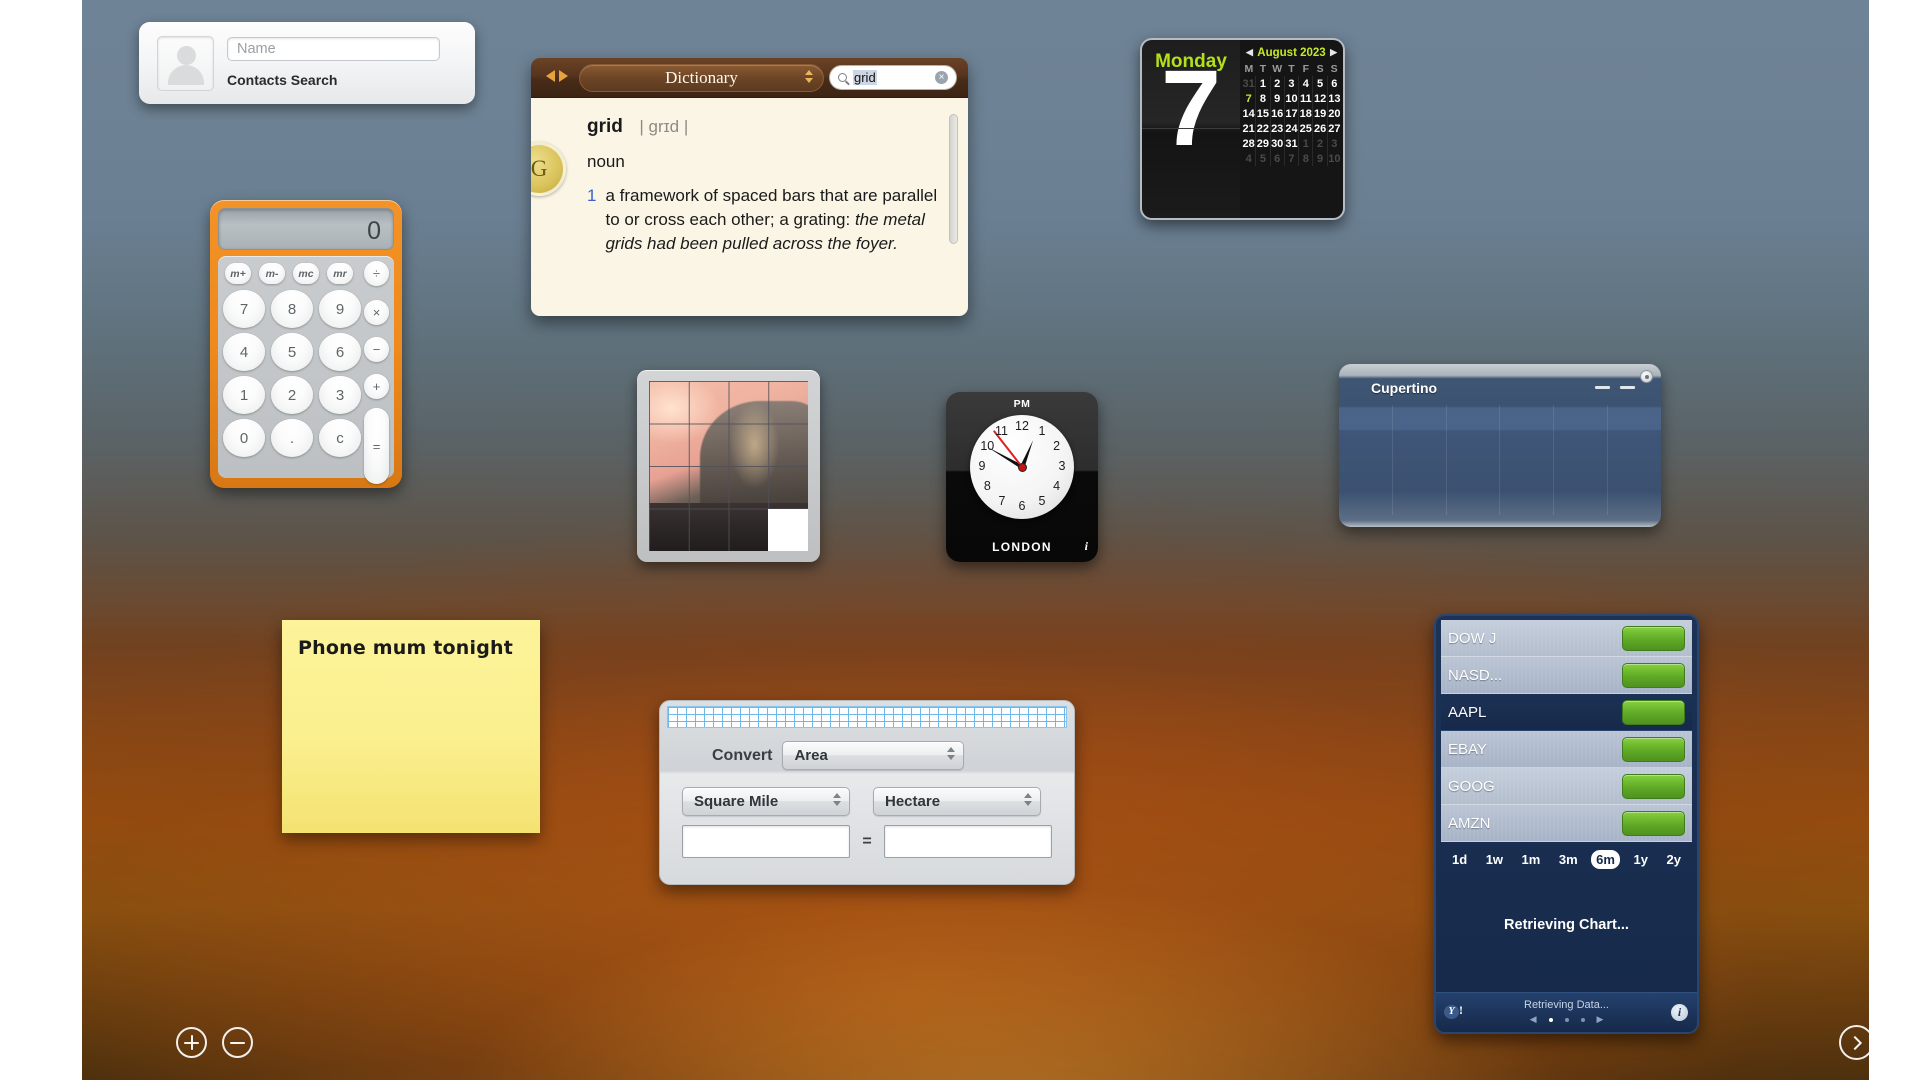 This screenshot has width=1920, height=1080. What do you see at coordinates (244, 438) in the screenshot?
I see `calc-key-0: 0` at bounding box center [244, 438].